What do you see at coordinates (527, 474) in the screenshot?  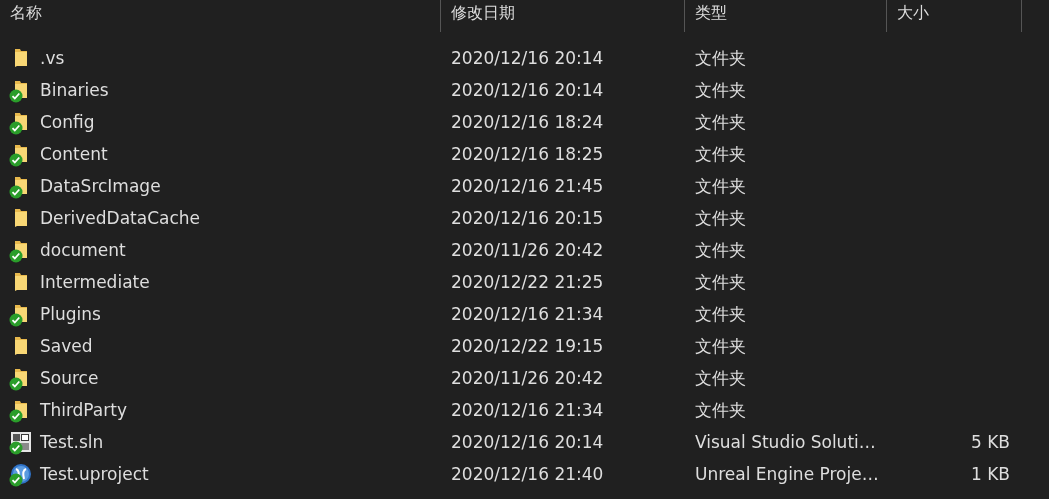 I see `modified-date: 2020/12/16 21:40` at bounding box center [527, 474].